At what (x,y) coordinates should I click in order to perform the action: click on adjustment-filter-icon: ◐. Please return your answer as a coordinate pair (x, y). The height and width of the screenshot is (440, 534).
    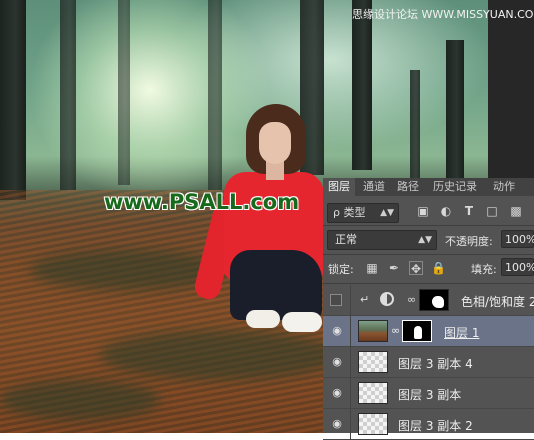
    Looking at the image, I should click on (446, 211).